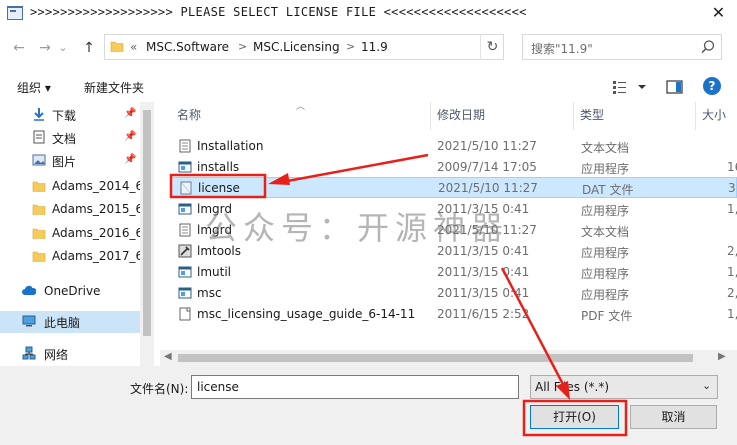 The image size is (737, 445). I want to click on annotation-arrowhead-license, so click(279, 179).